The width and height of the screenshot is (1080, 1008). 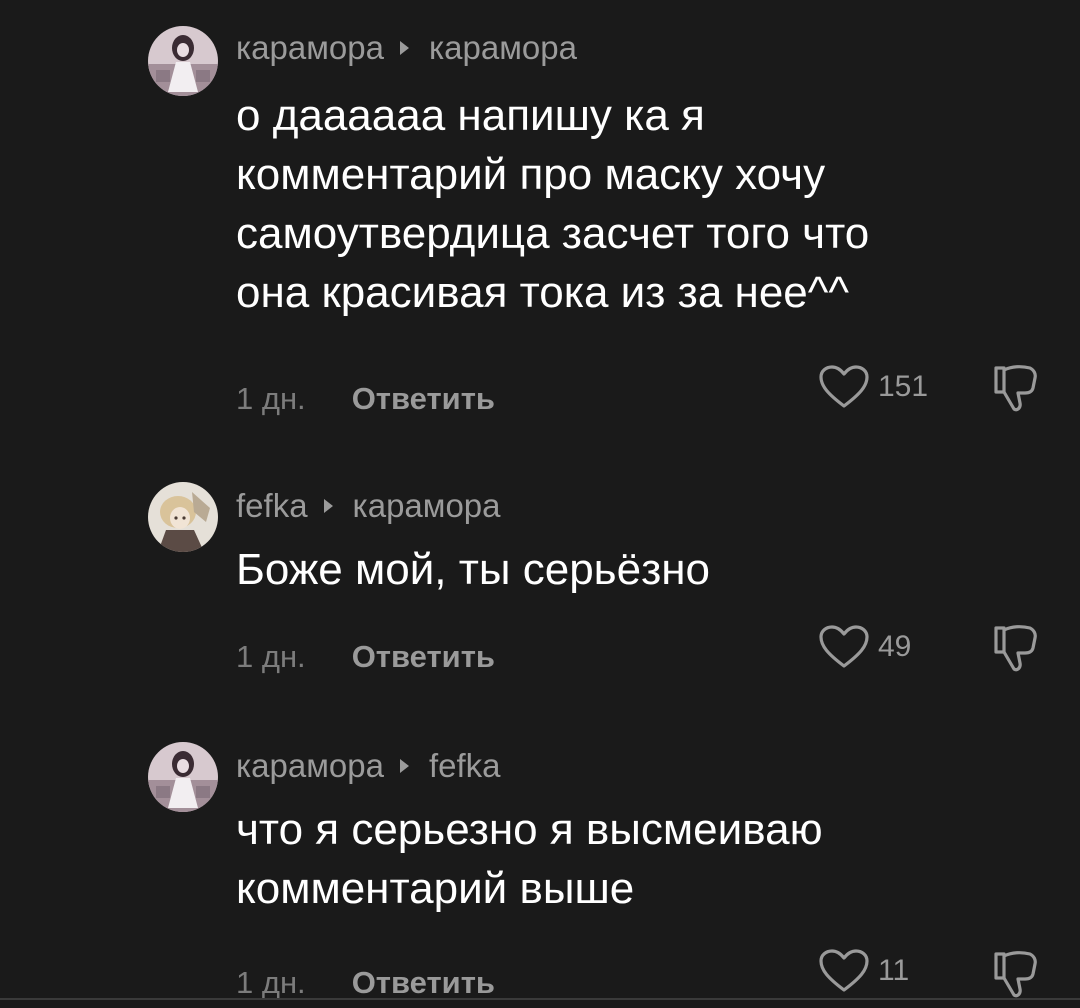 I want to click on like-count: 11, so click(x=894, y=970).